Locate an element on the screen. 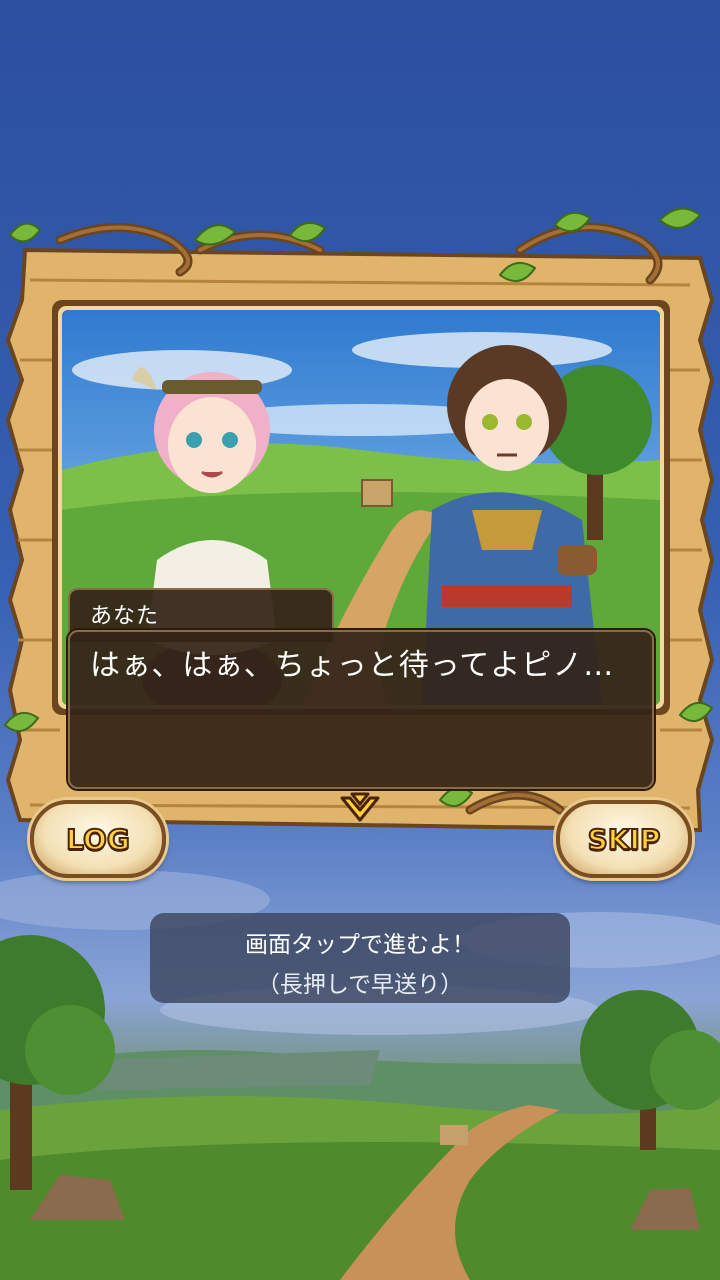 Image resolution: width=720 pixels, height=1280 pixels. log-button: LOG is located at coordinates (98, 839).